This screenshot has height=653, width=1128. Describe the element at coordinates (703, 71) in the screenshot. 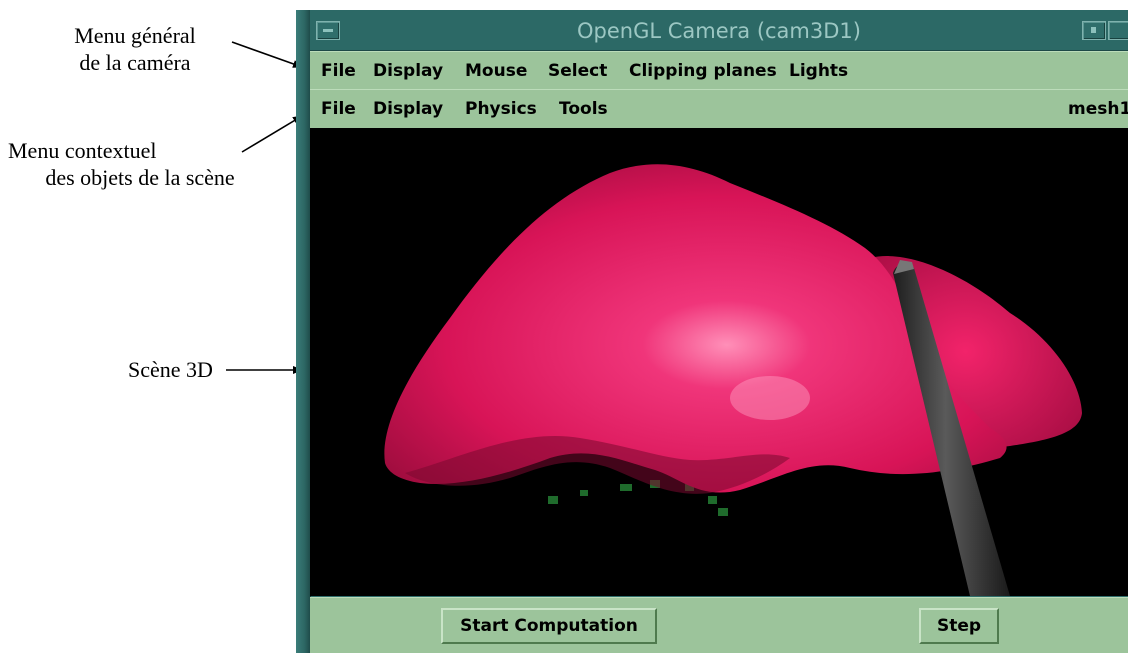

I see `menu-clipping-planes: Clipping planes` at that location.